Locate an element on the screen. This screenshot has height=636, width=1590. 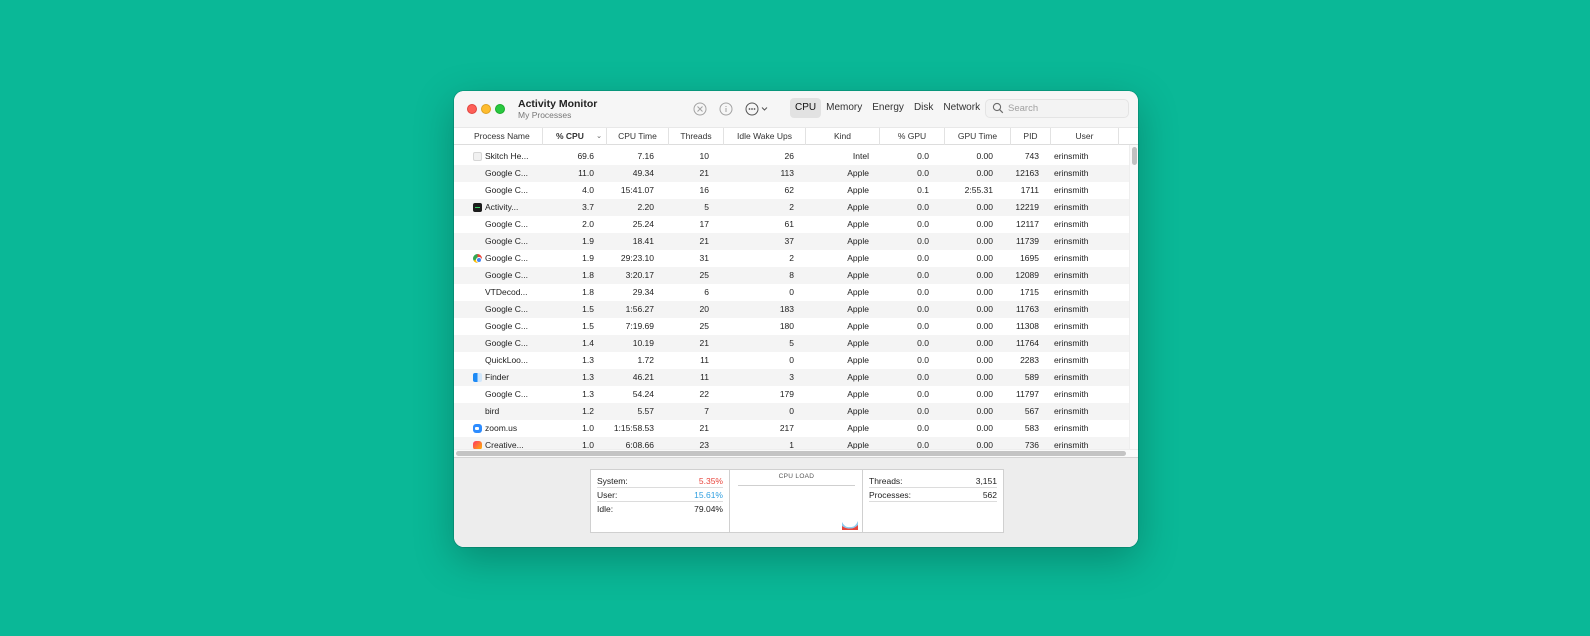
zoom-window-button is located at coordinates (500, 109).